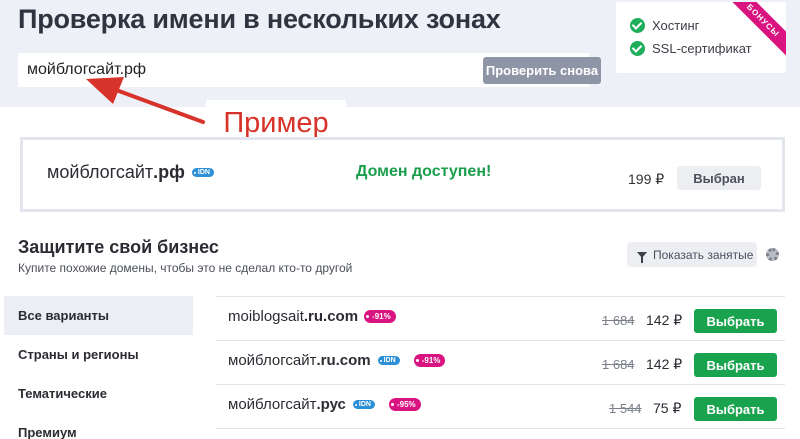 This screenshot has width=800, height=439. Describe the element at coordinates (98, 426) in the screenshot. I see `sidebar-item-premium: Премиум` at that location.